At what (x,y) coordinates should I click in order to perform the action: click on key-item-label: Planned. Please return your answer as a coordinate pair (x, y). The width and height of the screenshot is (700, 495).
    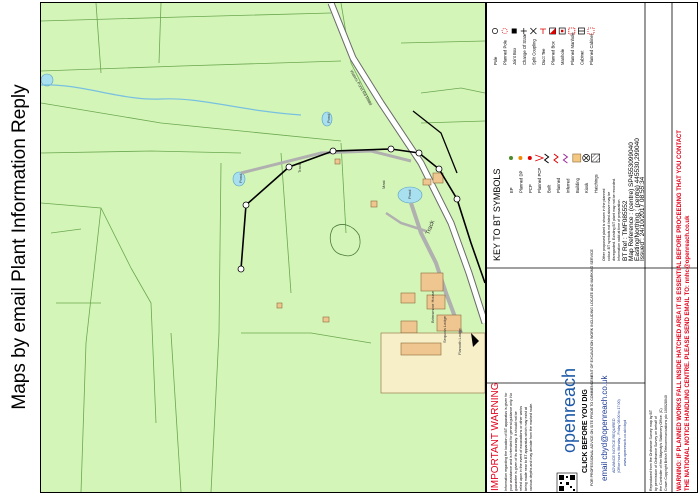
    Looking at the image, I should click on (558, 185).